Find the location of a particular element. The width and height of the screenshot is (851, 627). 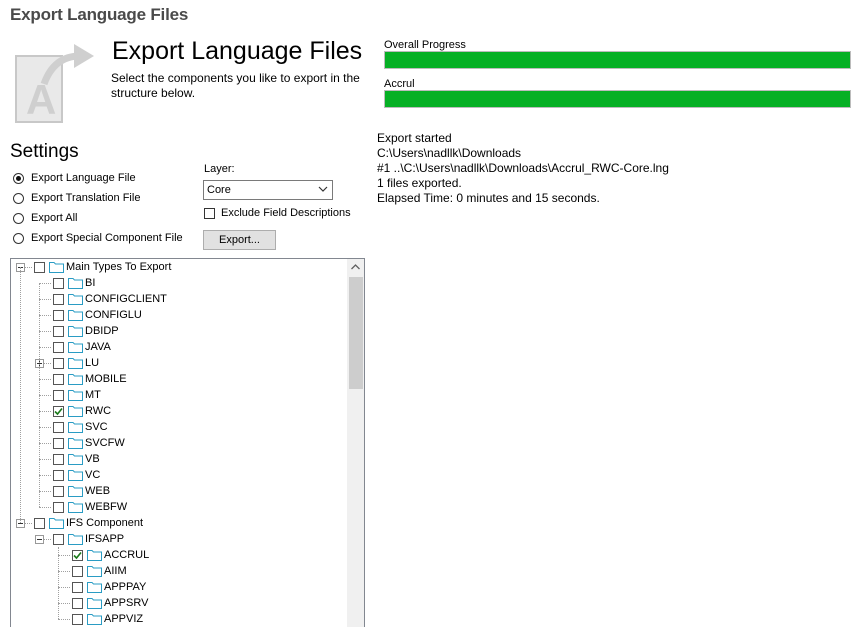

item-progress-fill is located at coordinates (617, 99).